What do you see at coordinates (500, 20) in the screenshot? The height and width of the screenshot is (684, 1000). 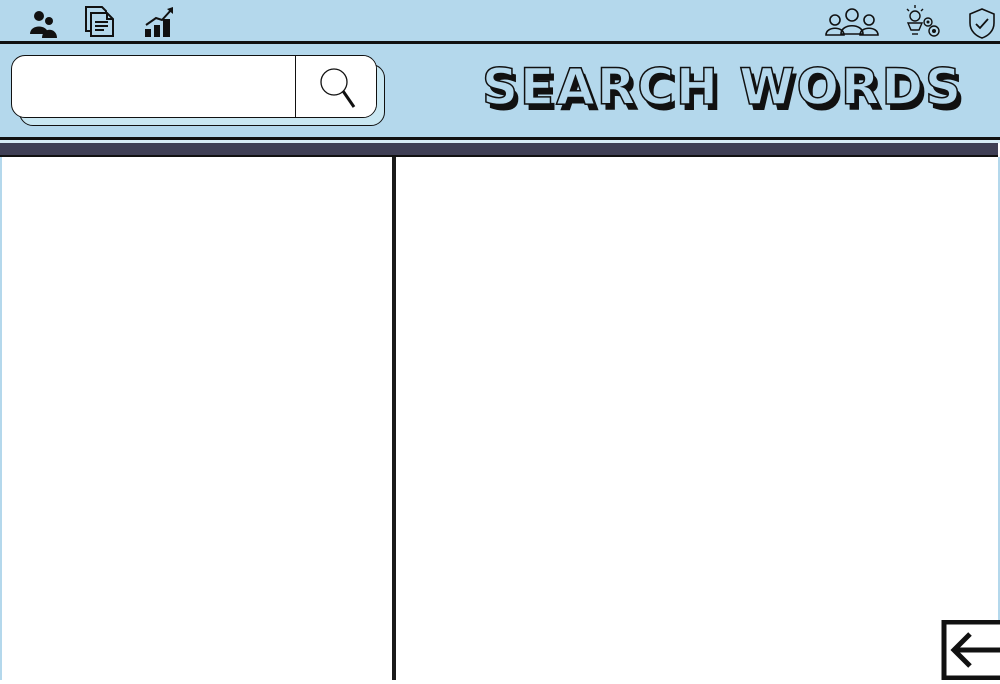 I see `top-toolbar` at bounding box center [500, 20].